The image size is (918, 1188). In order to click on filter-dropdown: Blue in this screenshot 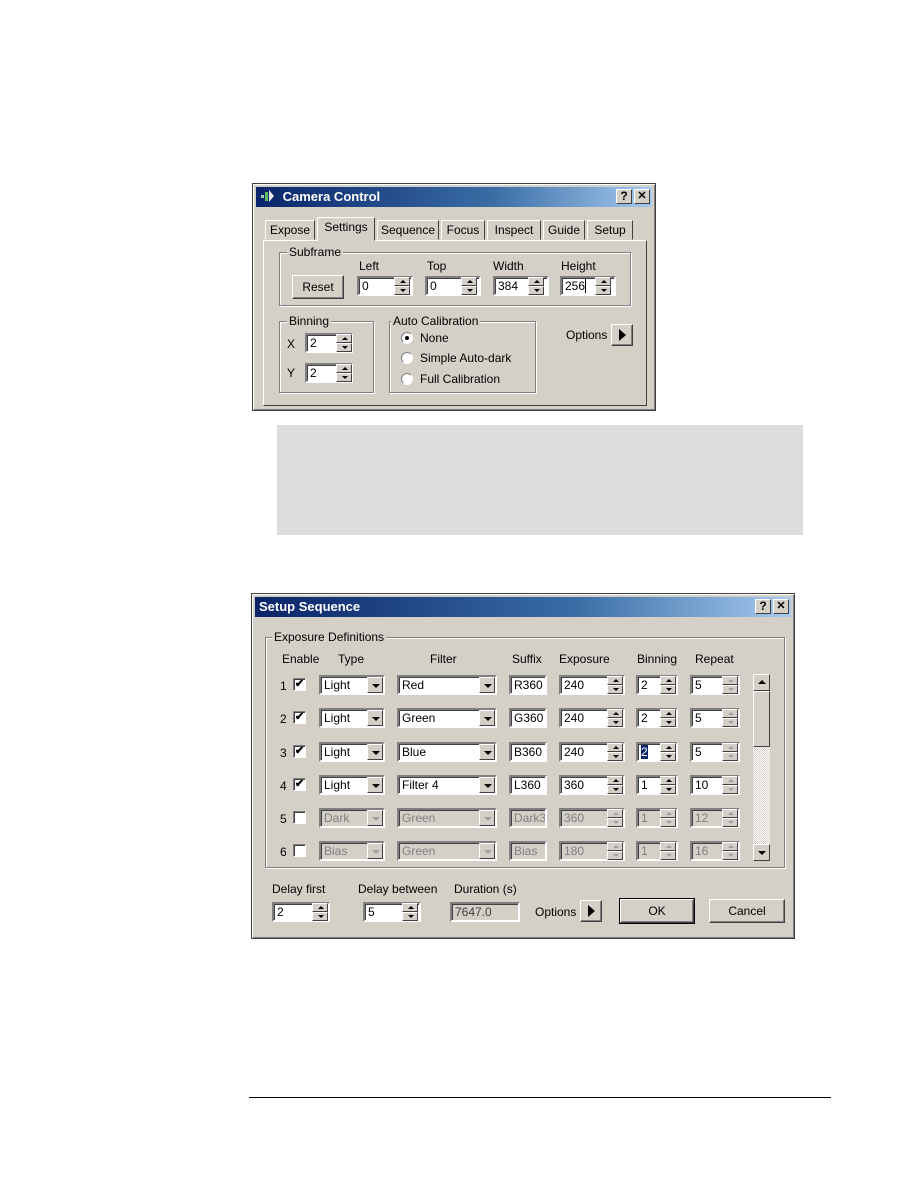, I will do `click(447, 752)`.